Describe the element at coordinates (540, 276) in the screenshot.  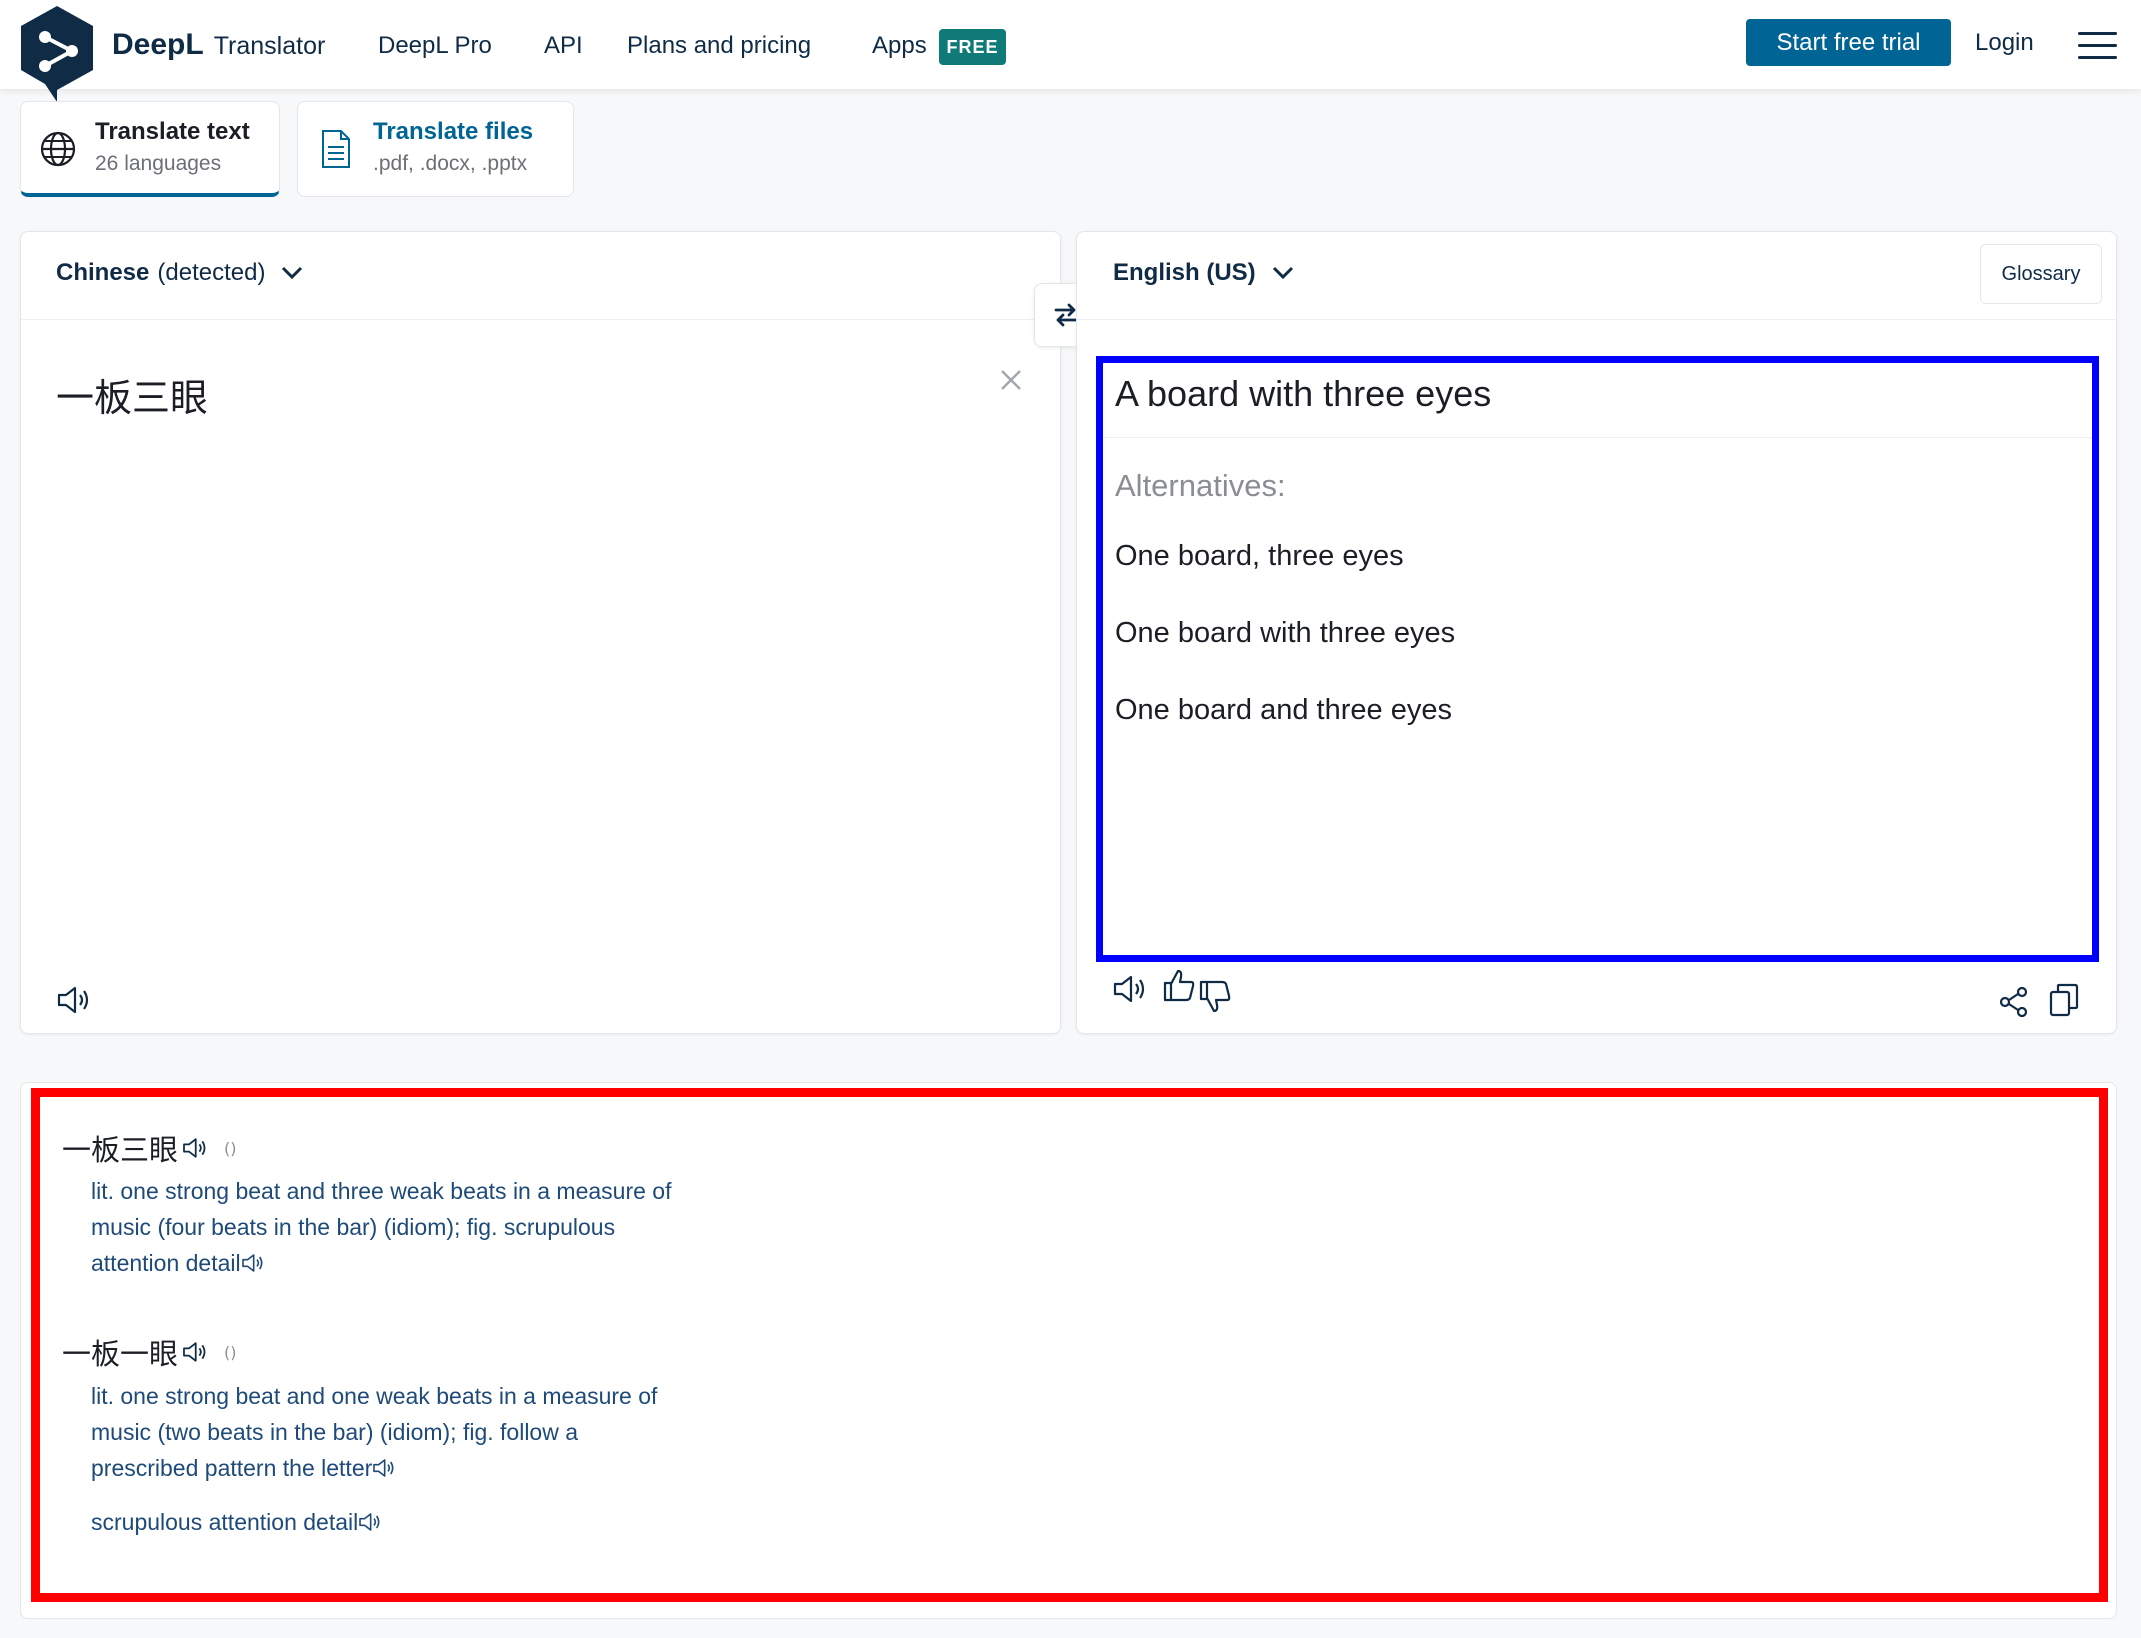
I see `source-panel-header: Chinese (detected)` at that location.